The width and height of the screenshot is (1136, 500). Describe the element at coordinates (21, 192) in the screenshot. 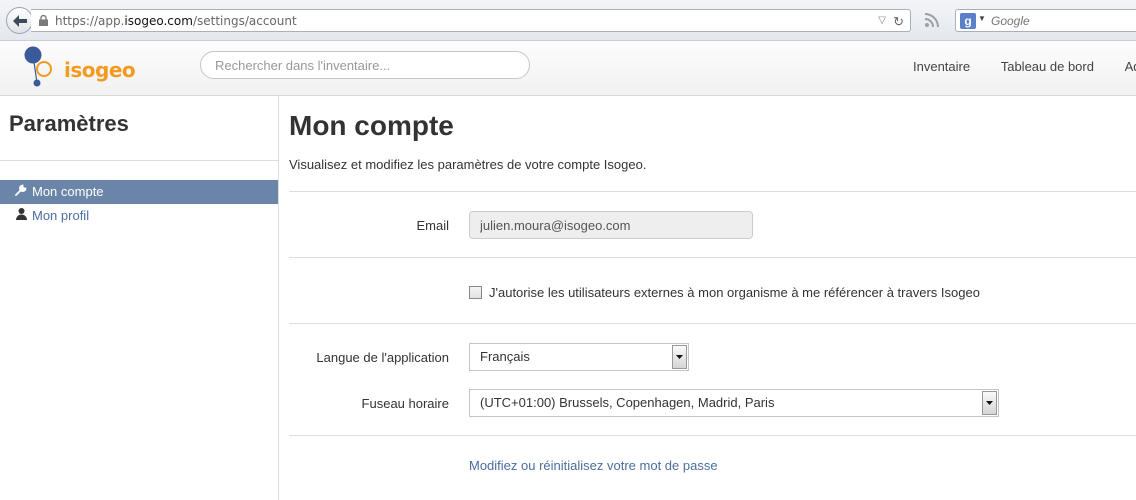

I see `wrench-icon` at that location.